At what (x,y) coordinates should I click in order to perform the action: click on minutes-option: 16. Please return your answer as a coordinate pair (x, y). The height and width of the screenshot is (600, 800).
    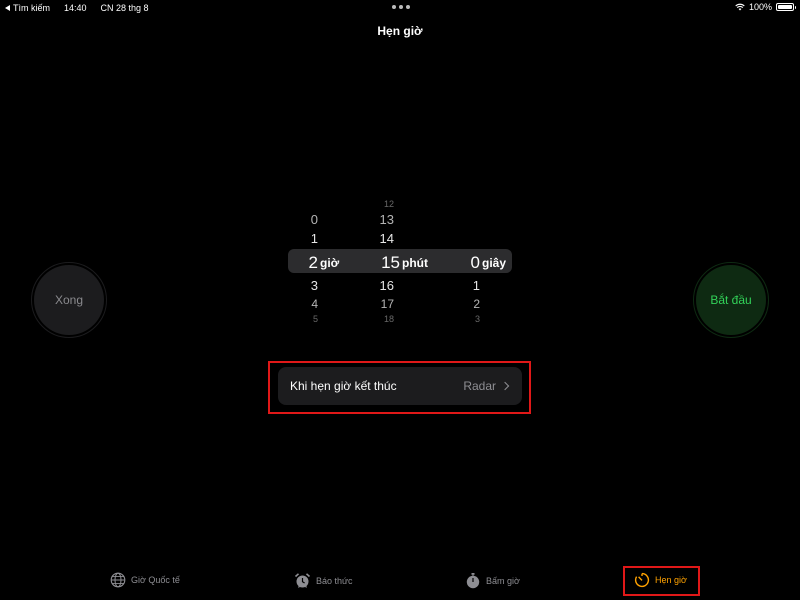
    Looking at the image, I should click on (383, 285).